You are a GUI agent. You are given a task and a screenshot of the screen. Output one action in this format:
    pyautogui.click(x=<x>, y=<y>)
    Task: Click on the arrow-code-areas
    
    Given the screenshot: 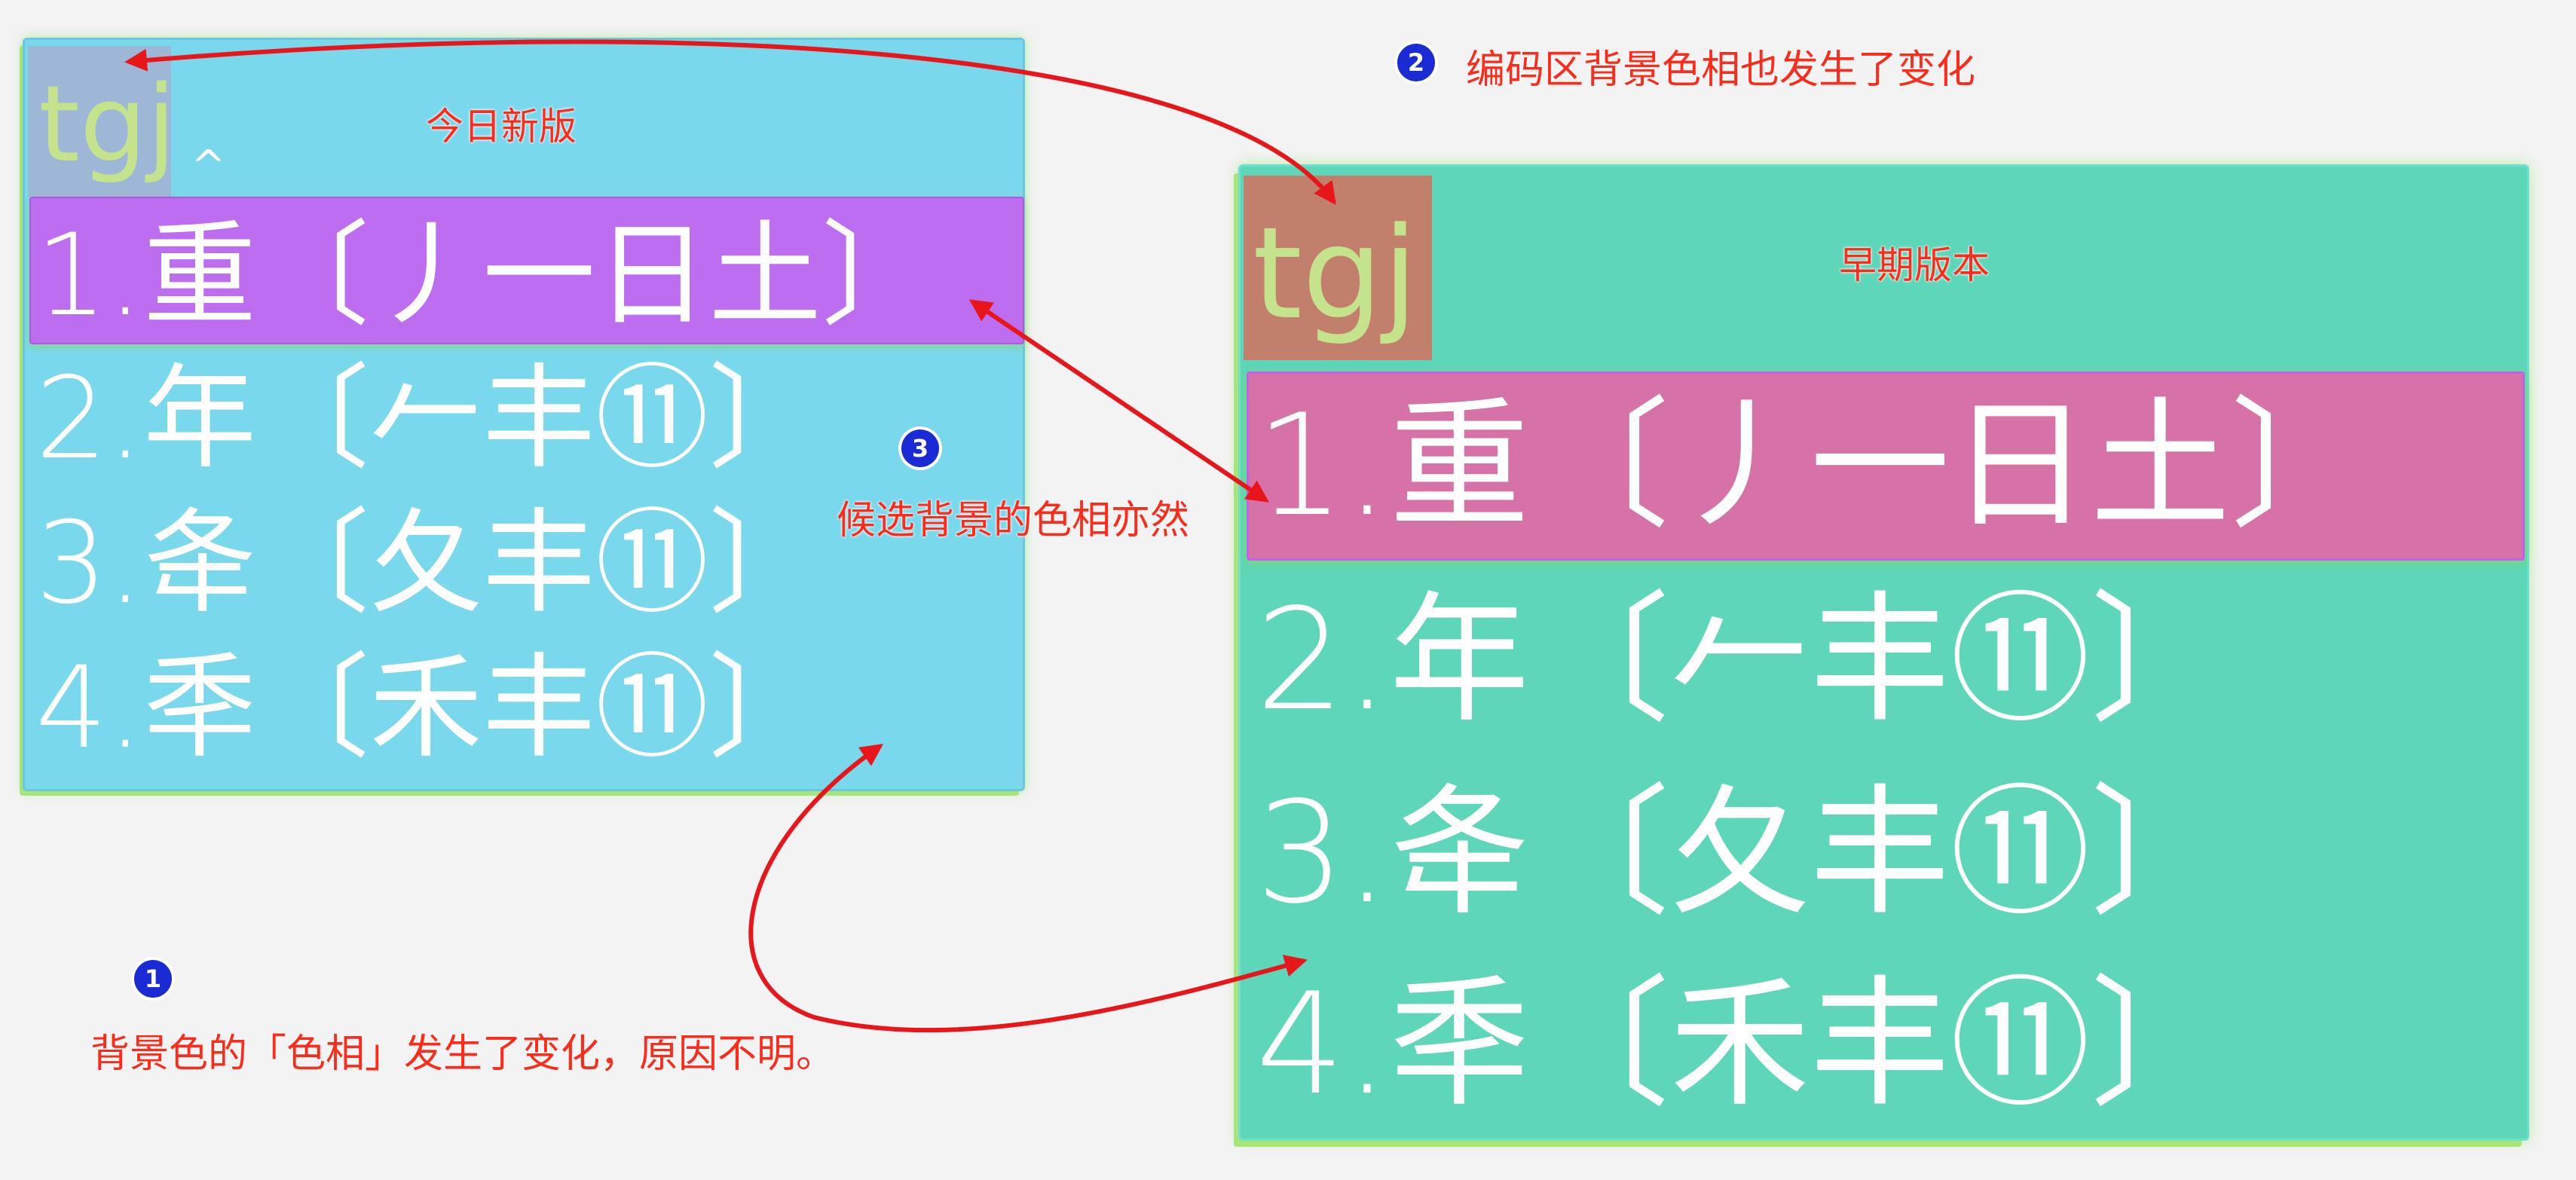 What is the action you would take?
    pyautogui.click(x=730, y=122)
    